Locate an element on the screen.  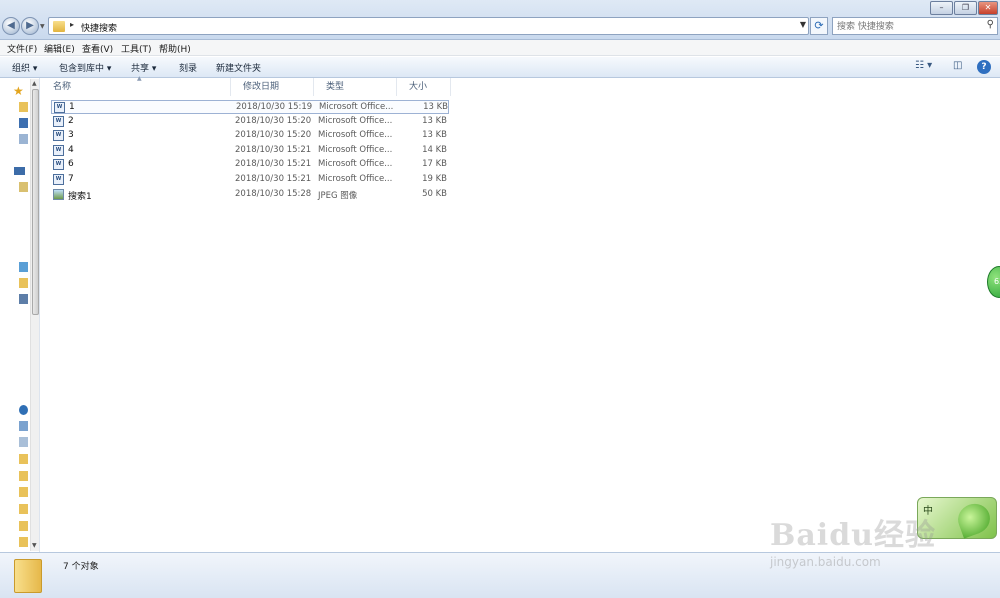
computer-icon is located at coordinates (23, 283).